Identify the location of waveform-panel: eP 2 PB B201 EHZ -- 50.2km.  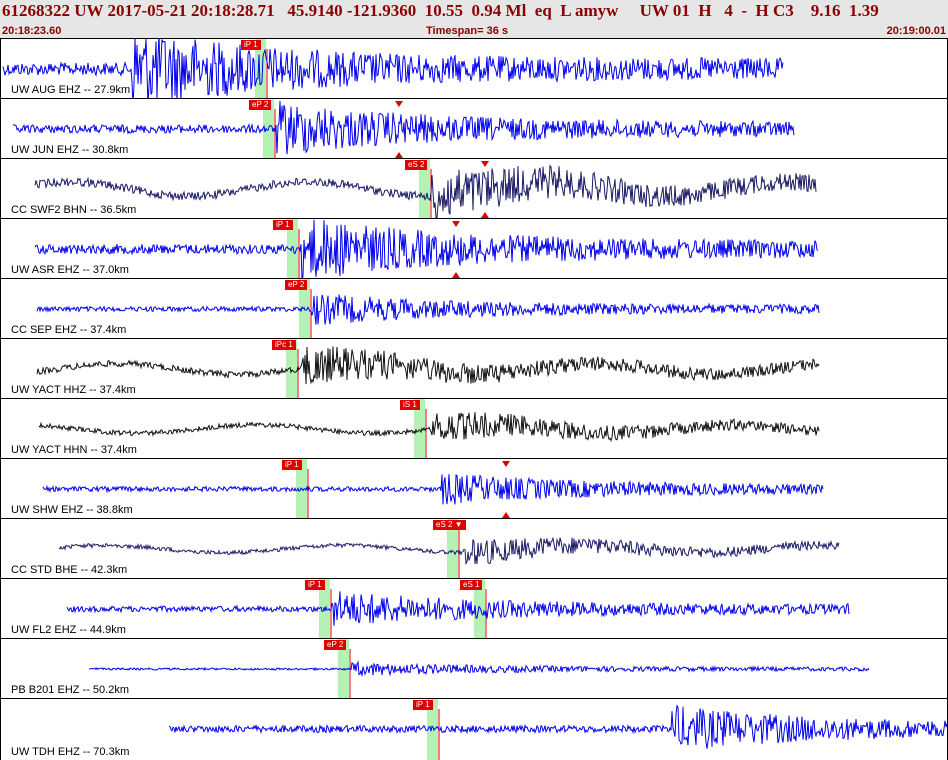
(474, 668).